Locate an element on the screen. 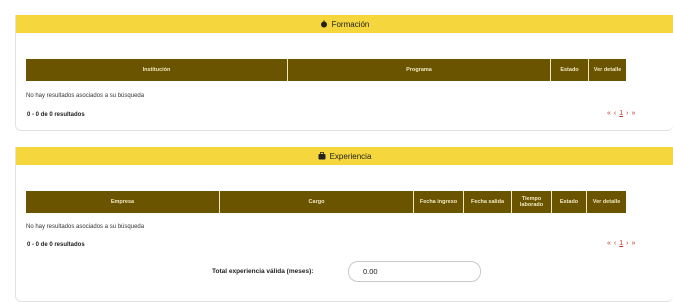 The height and width of the screenshot is (306, 673). column-fecha-salida: Fecha salida is located at coordinates (488, 202).